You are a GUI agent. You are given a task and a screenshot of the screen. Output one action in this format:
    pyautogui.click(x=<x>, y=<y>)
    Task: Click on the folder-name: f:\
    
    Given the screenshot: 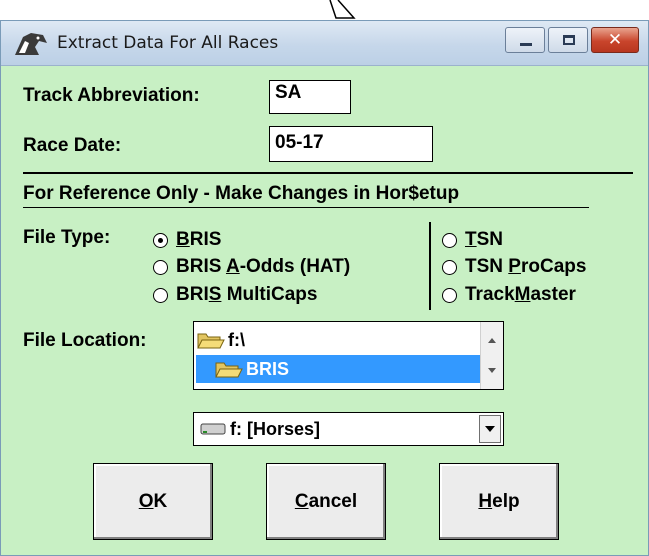 What is the action you would take?
    pyautogui.click(x=236, y=339)
    